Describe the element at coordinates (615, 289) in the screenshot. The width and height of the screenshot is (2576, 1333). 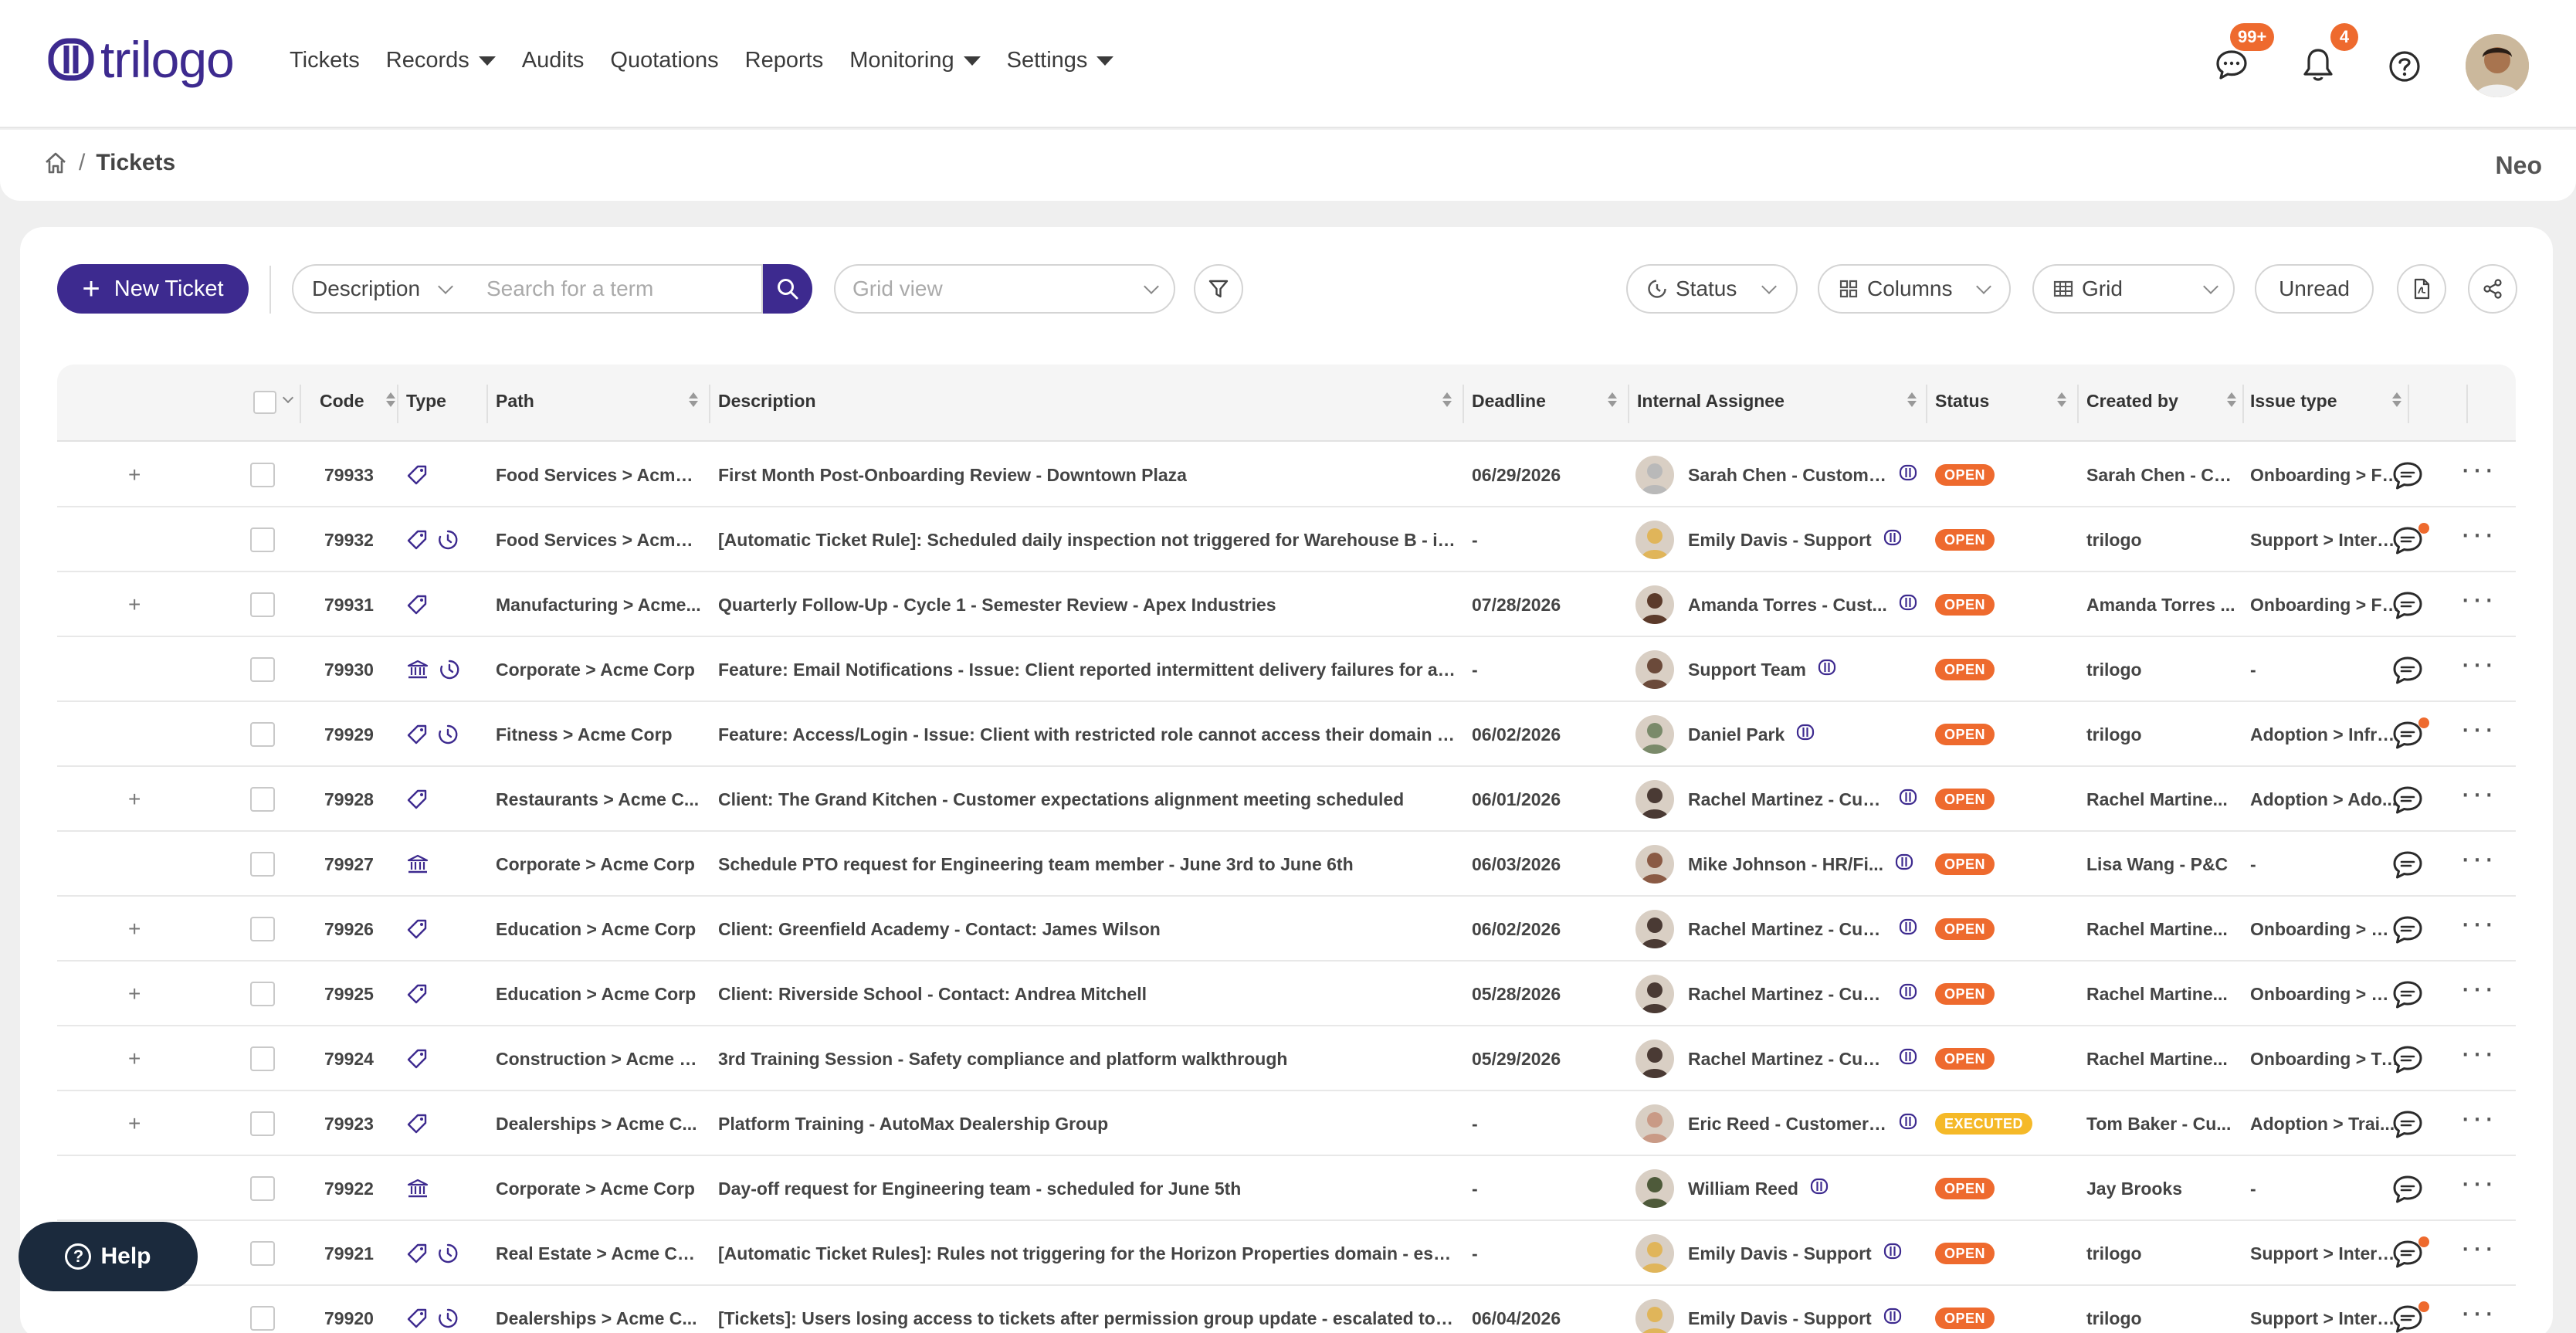
I see `search-input: Search for a term` at that location.